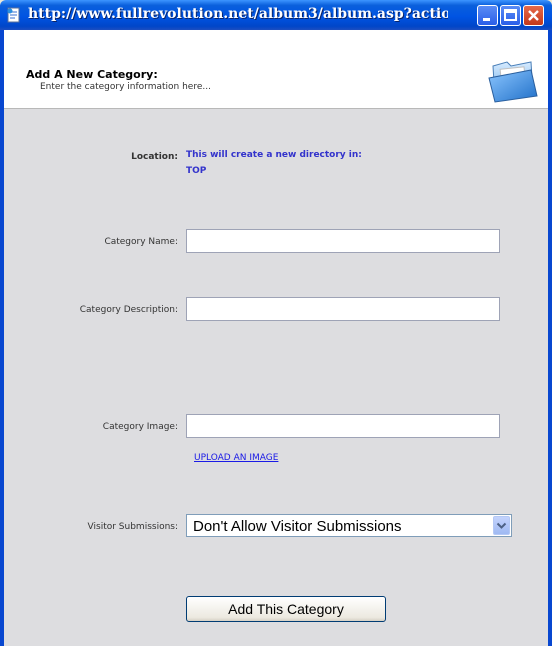 The width and height of the screenshot is (552, 646). What do you see at coordinates (487, 15) in the screenshot?
I see `minimize-button` at bounding box center [487, 15].